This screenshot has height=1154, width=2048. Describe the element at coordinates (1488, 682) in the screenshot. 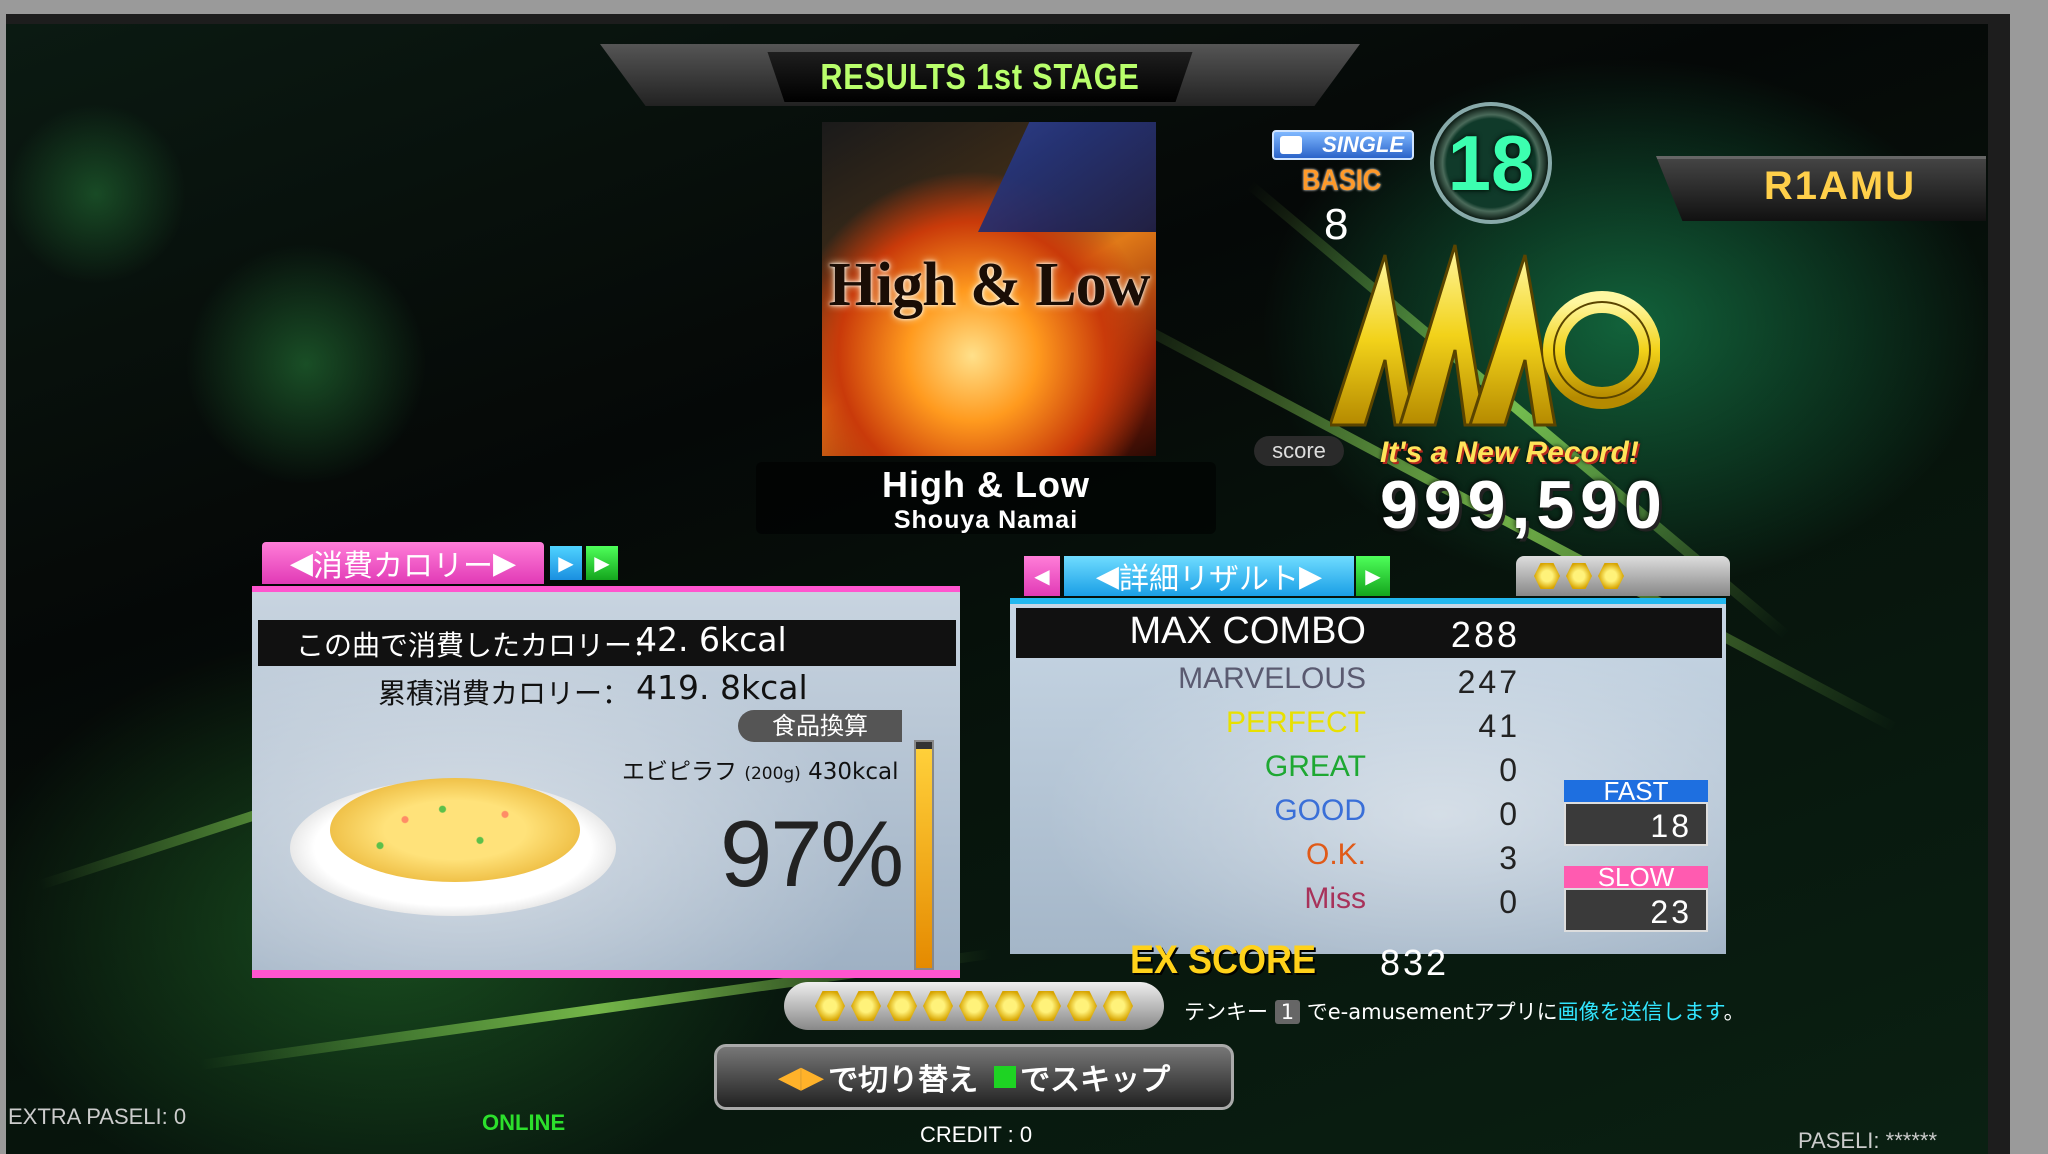

I see `judgment-value: 247` at that location.